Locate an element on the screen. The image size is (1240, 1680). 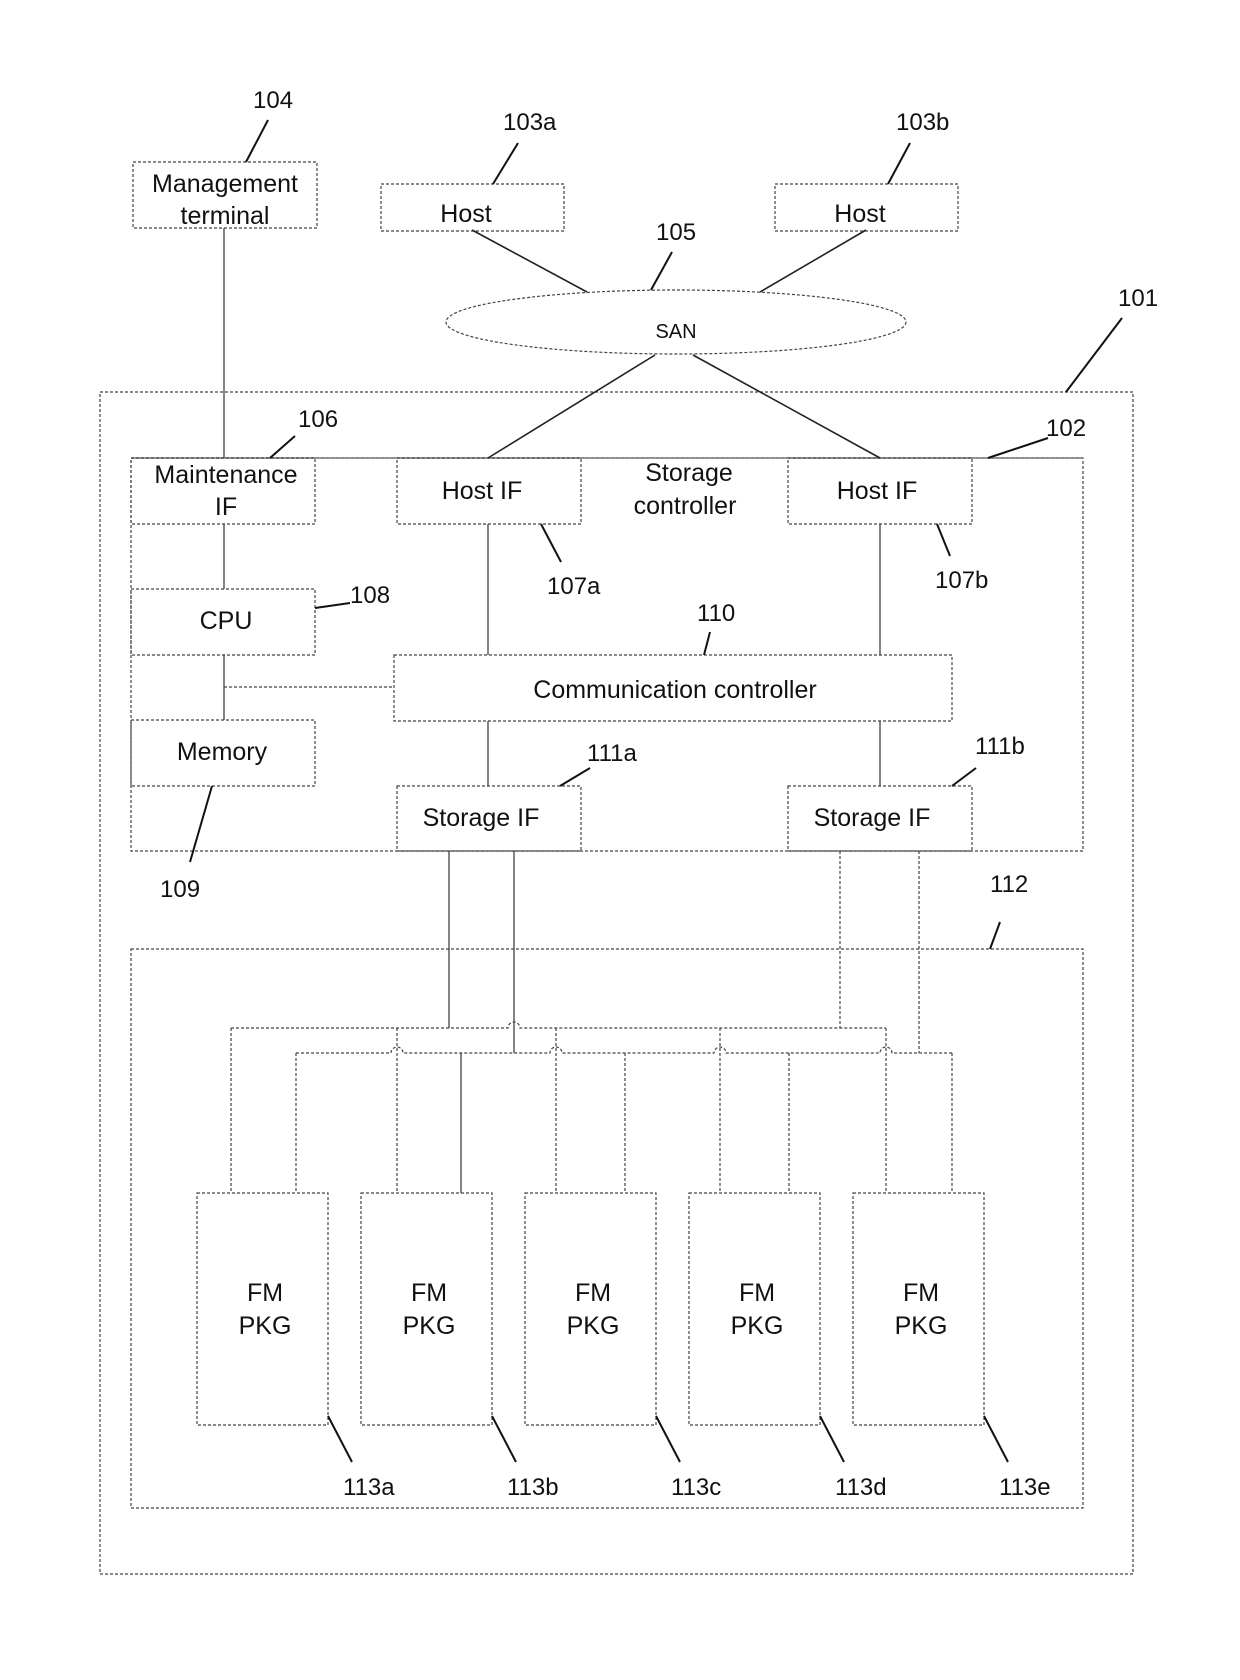
fm-package-113d: FM PKG 113d is located at coordinates (787, 1346).